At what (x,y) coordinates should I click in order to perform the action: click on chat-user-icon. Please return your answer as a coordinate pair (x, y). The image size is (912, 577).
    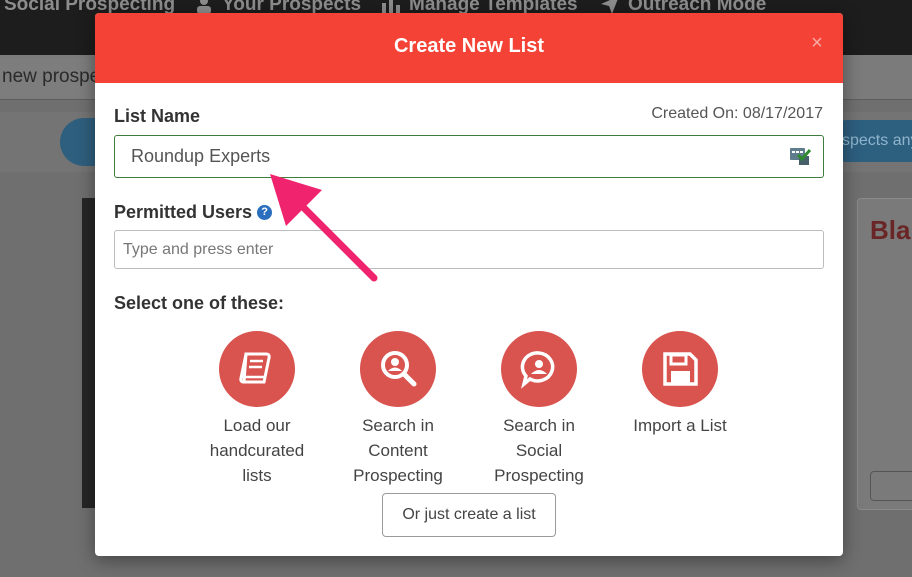
    Looking at the image, I should click on (537, 370).